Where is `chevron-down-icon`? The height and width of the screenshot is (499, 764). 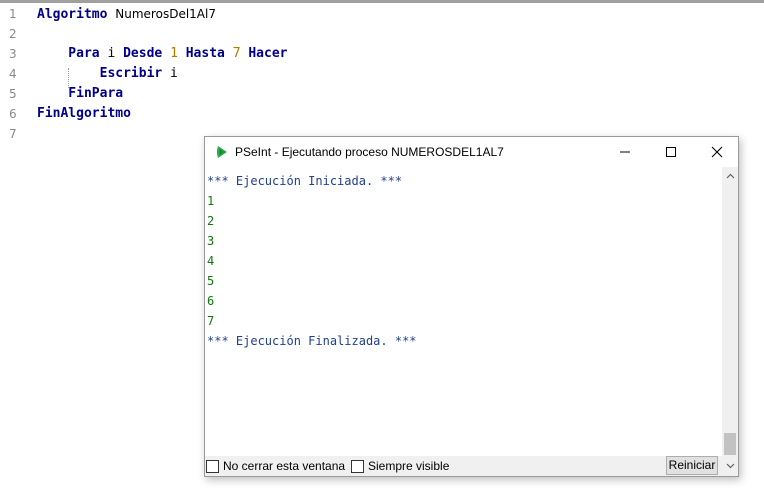
chevron-down-icon is located at coordinates (730, 466).